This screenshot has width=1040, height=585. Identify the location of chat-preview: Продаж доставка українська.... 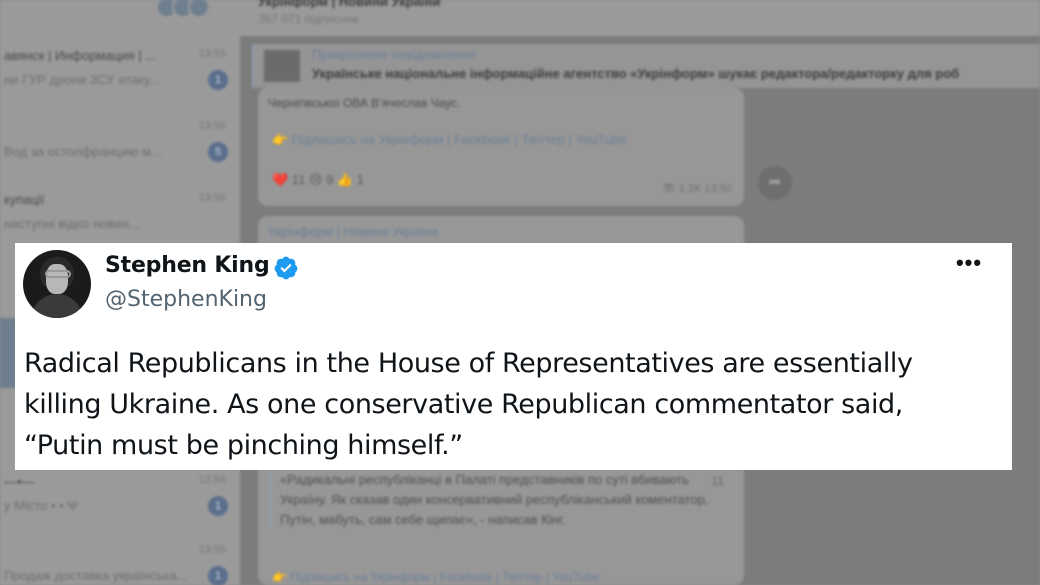
(96, 575).